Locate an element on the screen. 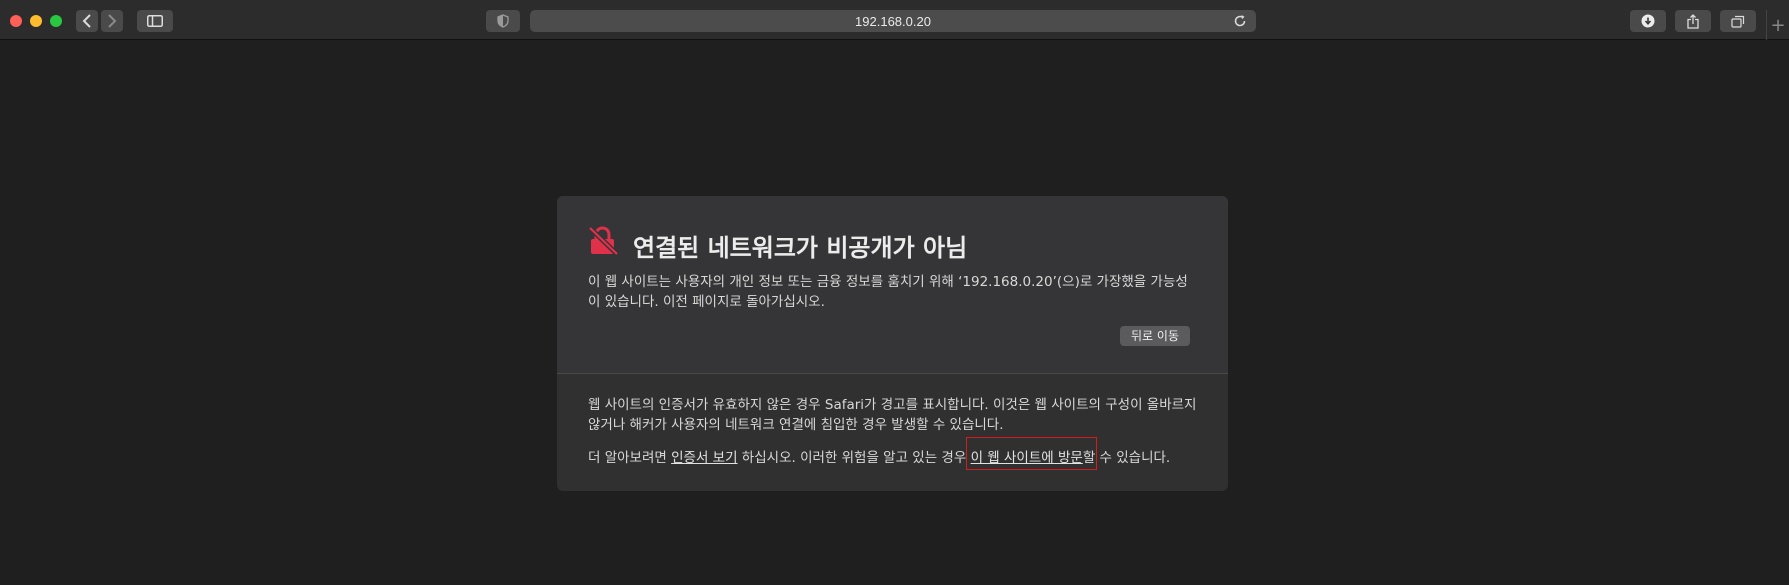 The height and width of the screenshot is (585, 1789). plus-icon: + is located at coordinates (1778, 25).